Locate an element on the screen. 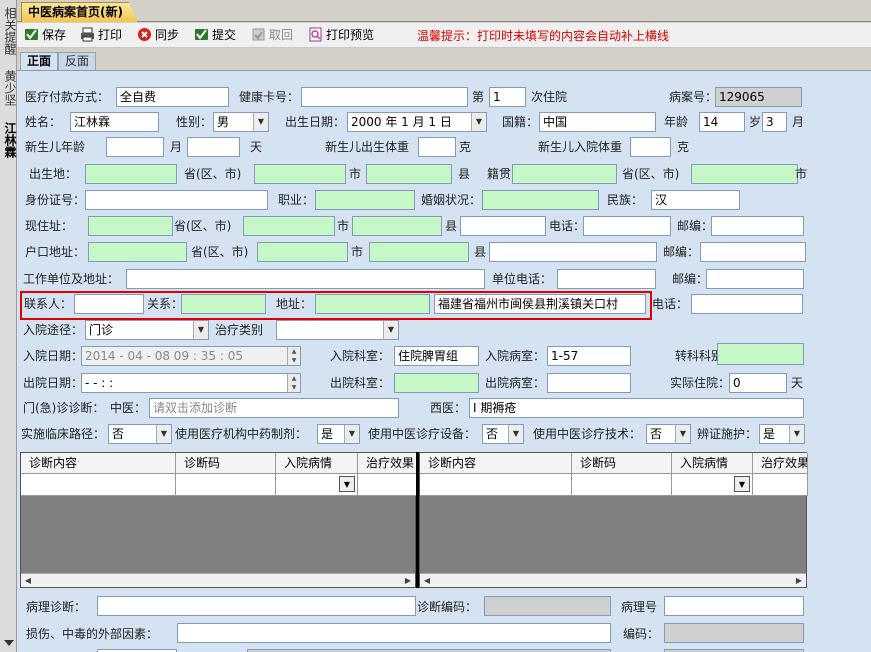 The height and width of the screenshot is (652, 871). current-county-field is located at coordinates (397, 226).